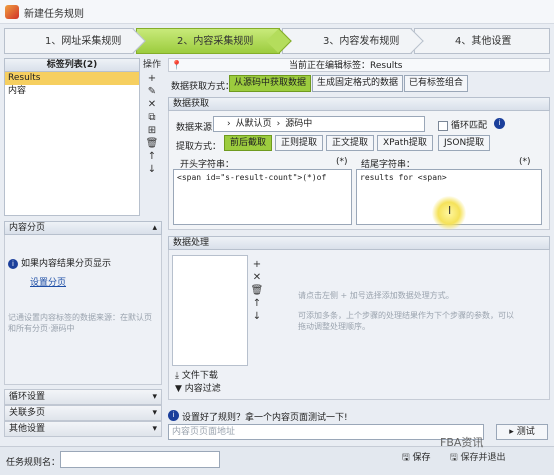  What do you see at coordinates (152, 130) in the screenshot?
I see `grid-tag-button: ⊞` at bounding box center [152, 130].